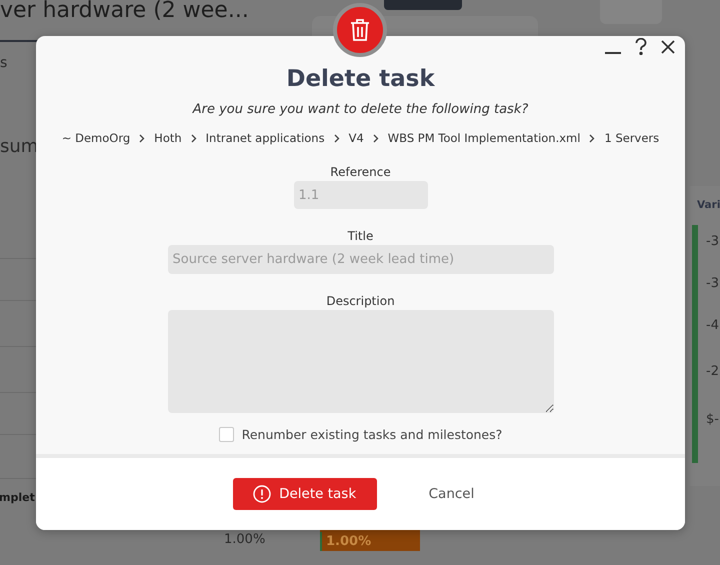 This screenshot has height=565, width=720. Describe the element at coordinates (17, 497) in the screenshot. I see `row-label: mplet` at that location.